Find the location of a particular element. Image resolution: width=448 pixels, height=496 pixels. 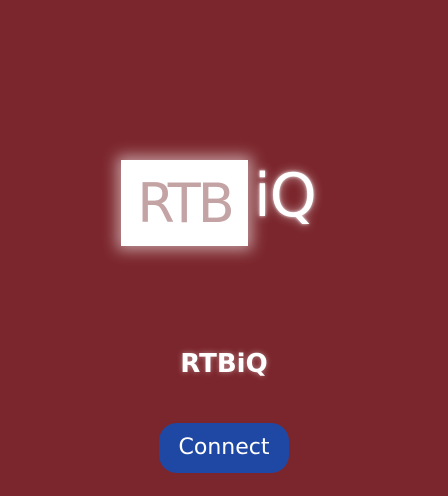

connect-button: Connect is located at coordinates (224, 448).